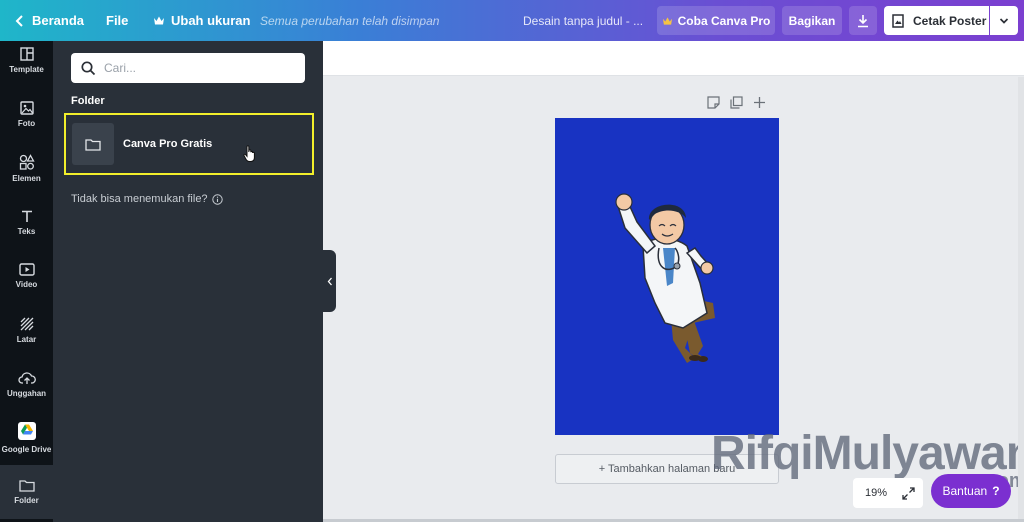 Image resolution: width=1024 pixels, height=522 pixels. I want to click on rail-item-text: Teks, so click(26, 222).